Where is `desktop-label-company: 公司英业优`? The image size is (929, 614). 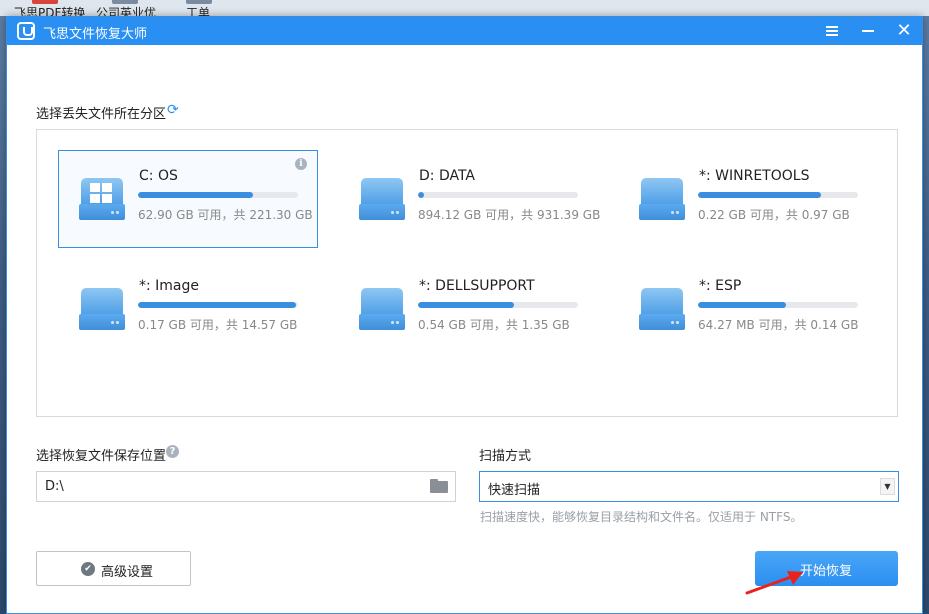
desktop-label-company: 公司英业优 is located at coordinates (126, 11).